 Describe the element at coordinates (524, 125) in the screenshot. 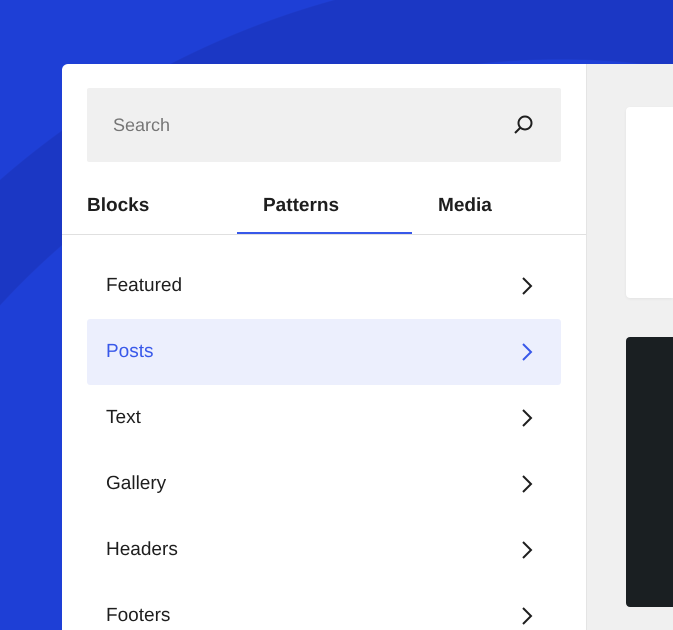

I see `search-icon` at that location.